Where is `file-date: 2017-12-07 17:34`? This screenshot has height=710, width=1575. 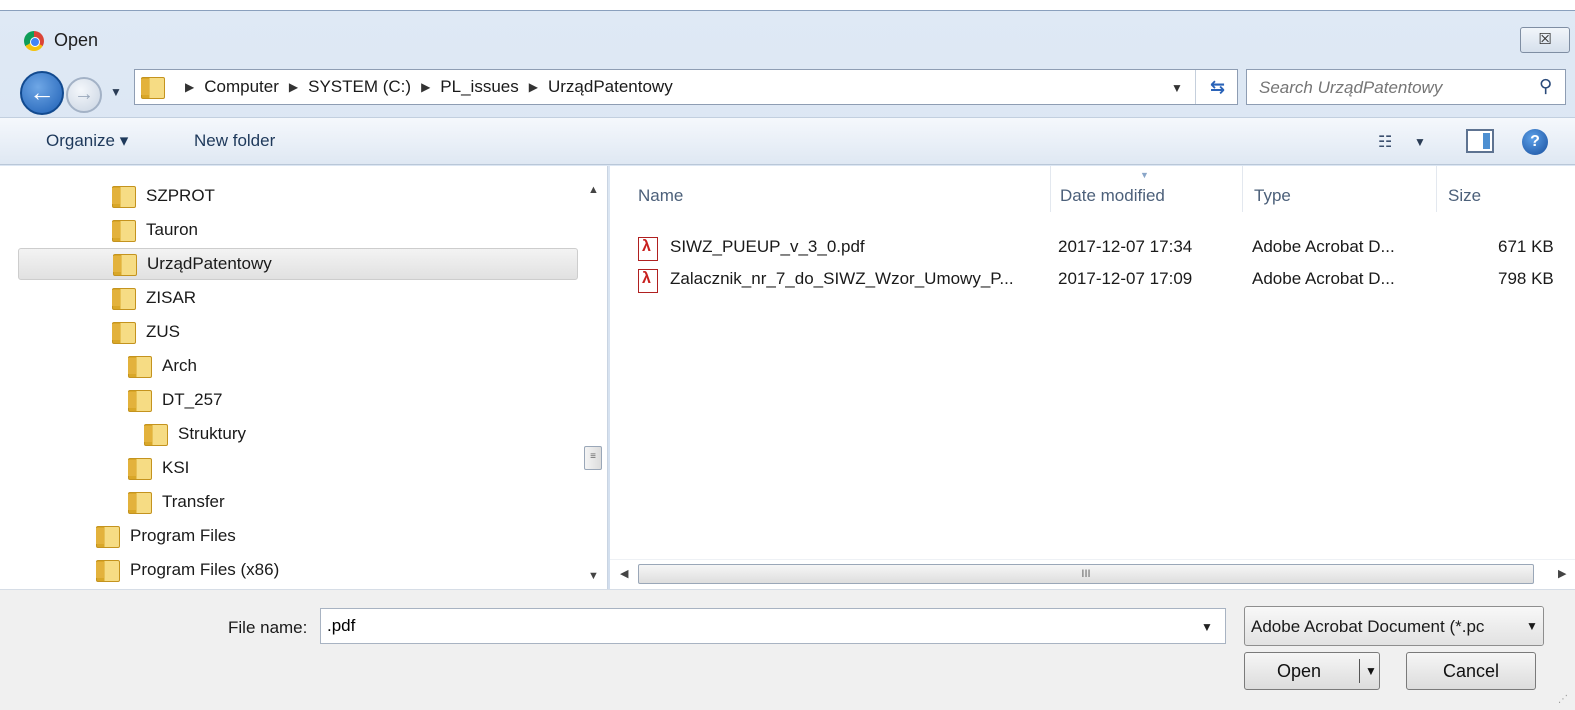
file-date: 2017-12-07 17:34 is located at coordinates (1125, 246).